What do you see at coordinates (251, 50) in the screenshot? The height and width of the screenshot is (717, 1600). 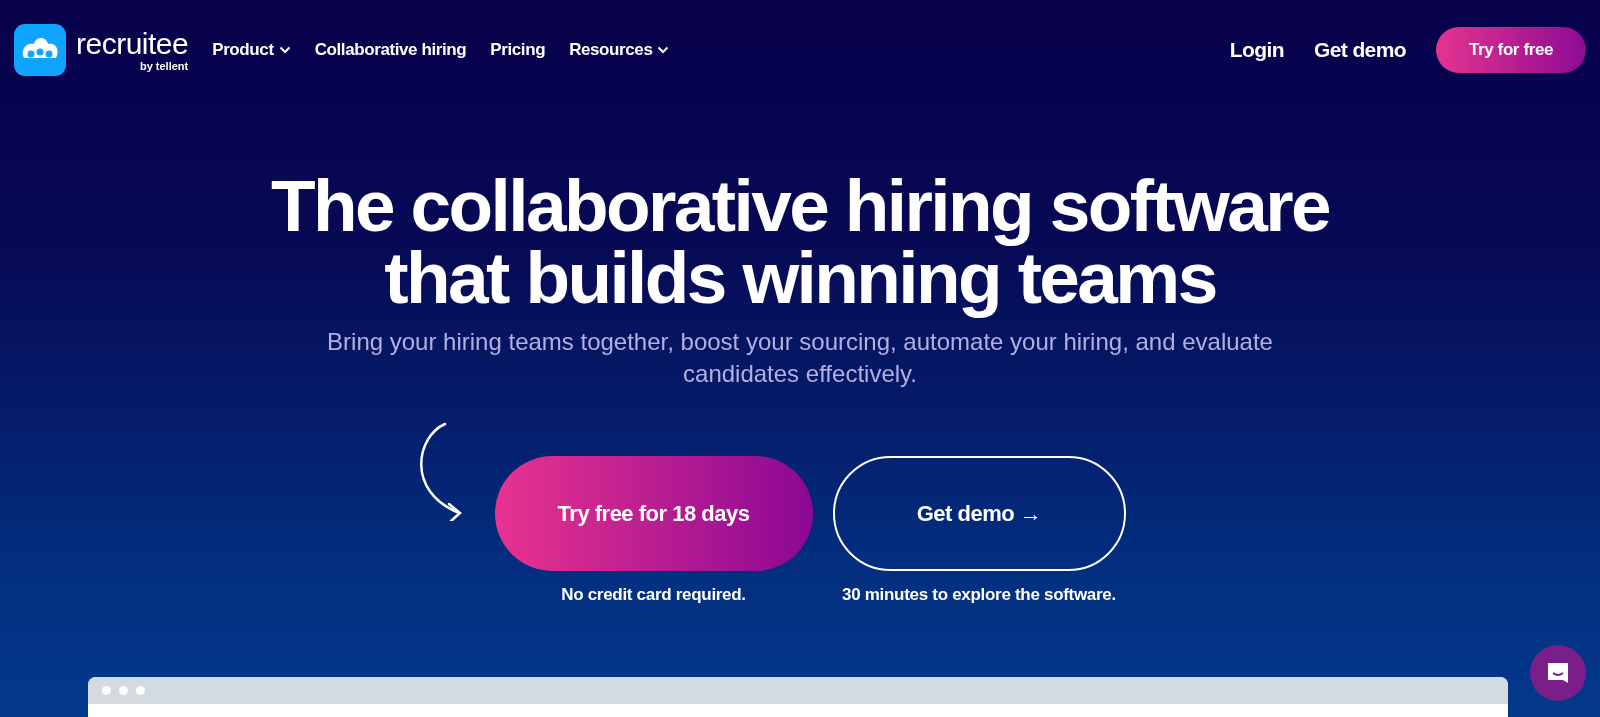 I see `nav-link: Product` at bounding box center [251, 50].